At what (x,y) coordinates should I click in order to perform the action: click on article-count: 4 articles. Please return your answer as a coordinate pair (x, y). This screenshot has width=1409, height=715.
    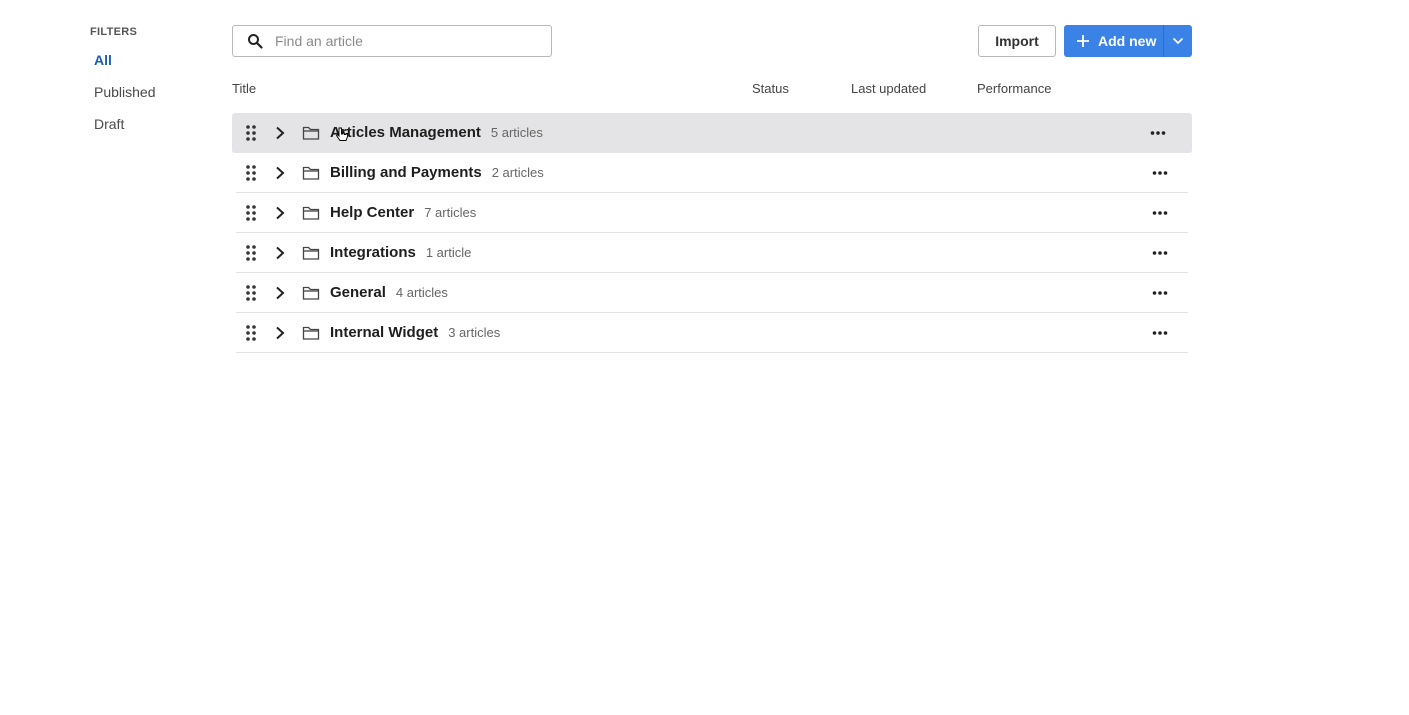
    Looking at the image, I should click on (421, 292).